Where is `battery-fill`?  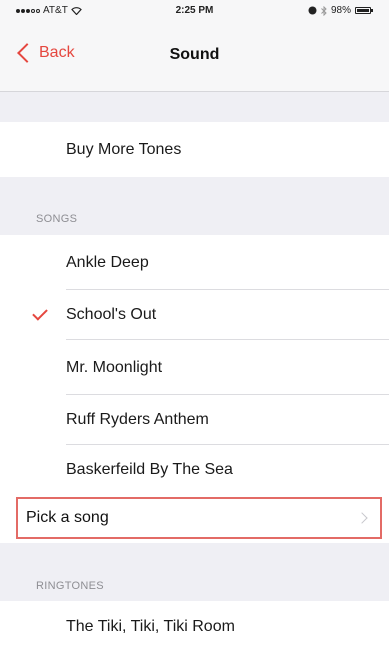 battery-fill is located at coordinates (363, 10).